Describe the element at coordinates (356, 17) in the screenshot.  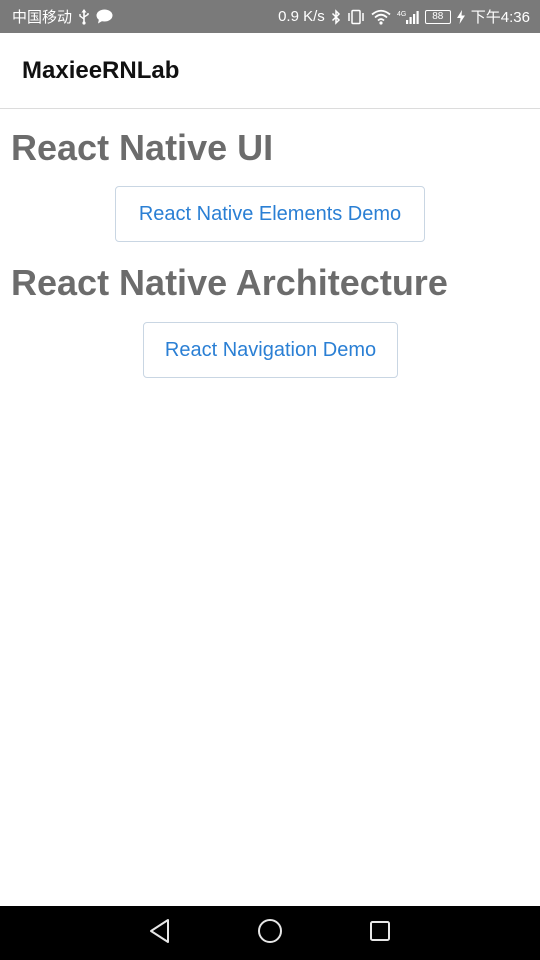
I see `vibrate-icon` at that location.